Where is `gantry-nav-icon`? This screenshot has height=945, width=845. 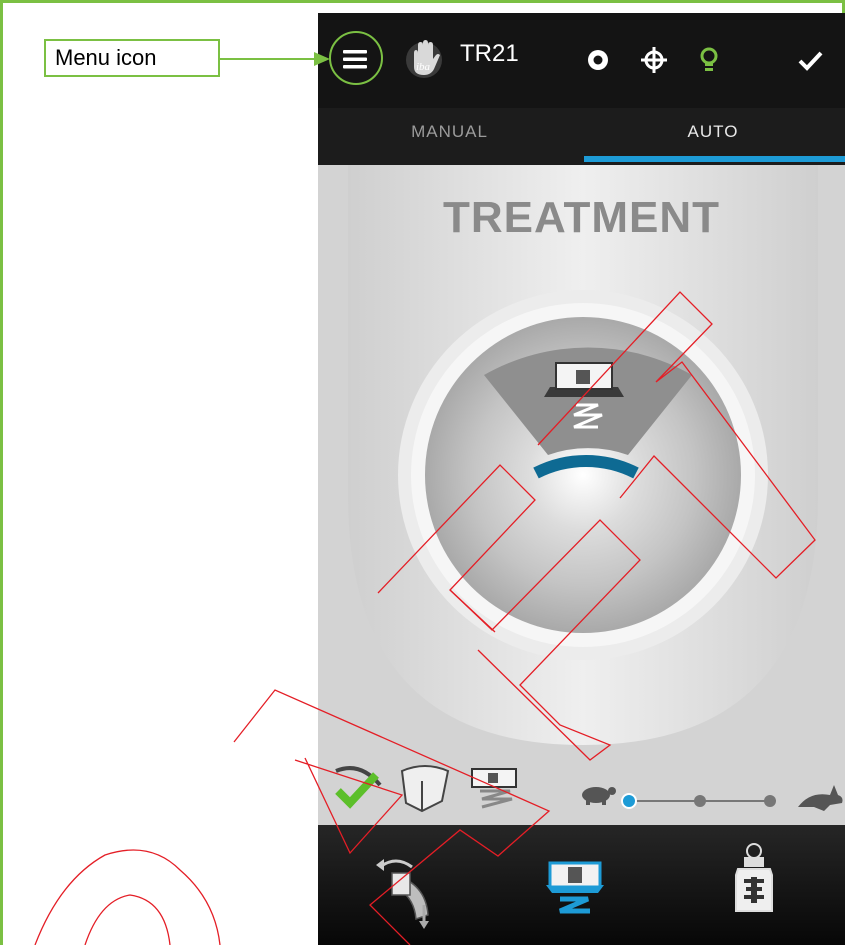
gantry-nav-icon is located at coordinates (406, 890).